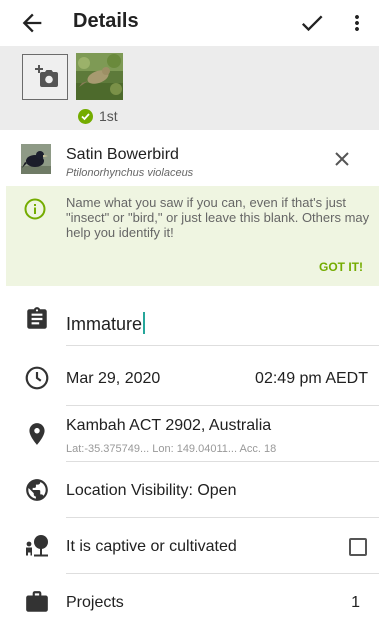  Describe the element at coordinates (189, 597) in the screenshot. I see `projects-row: Projects 1` at that location.